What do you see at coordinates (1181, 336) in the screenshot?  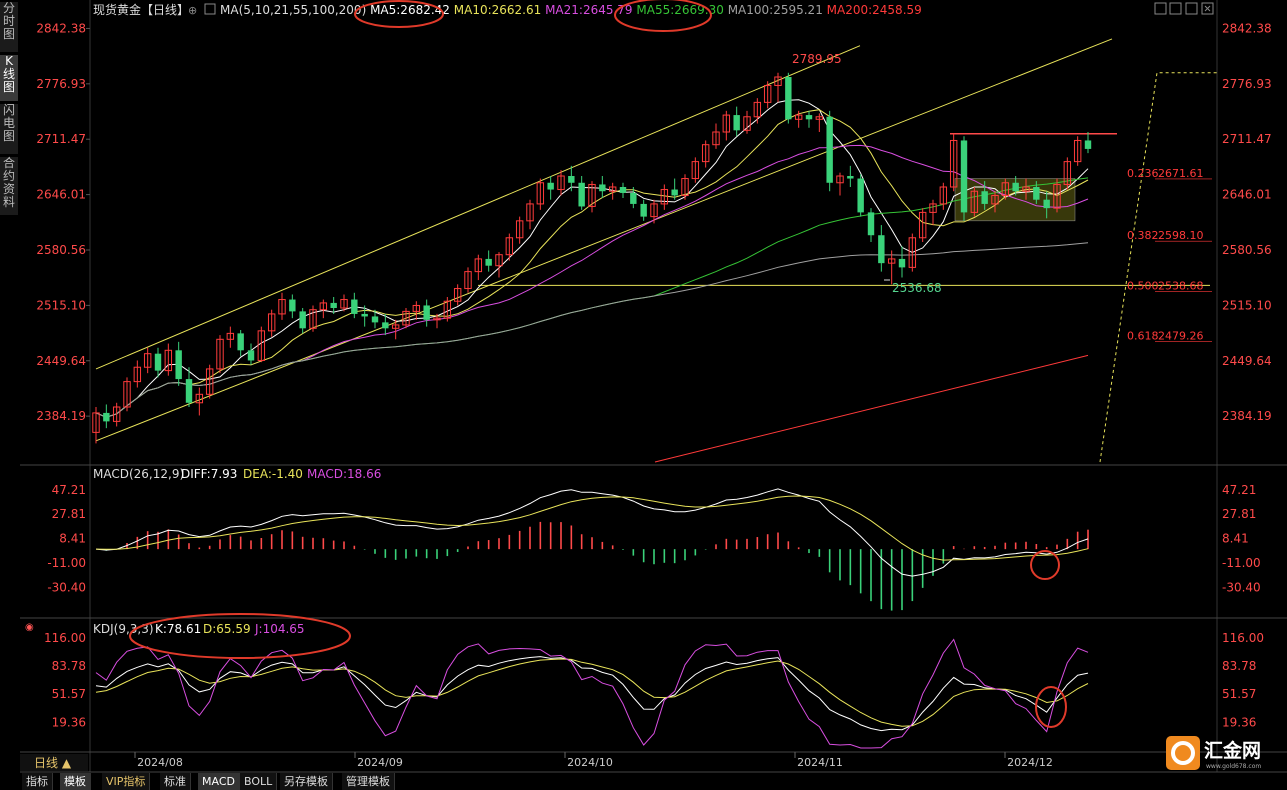 I see `fib-price-label: 2479.26` at bounding box center [1181, 336].